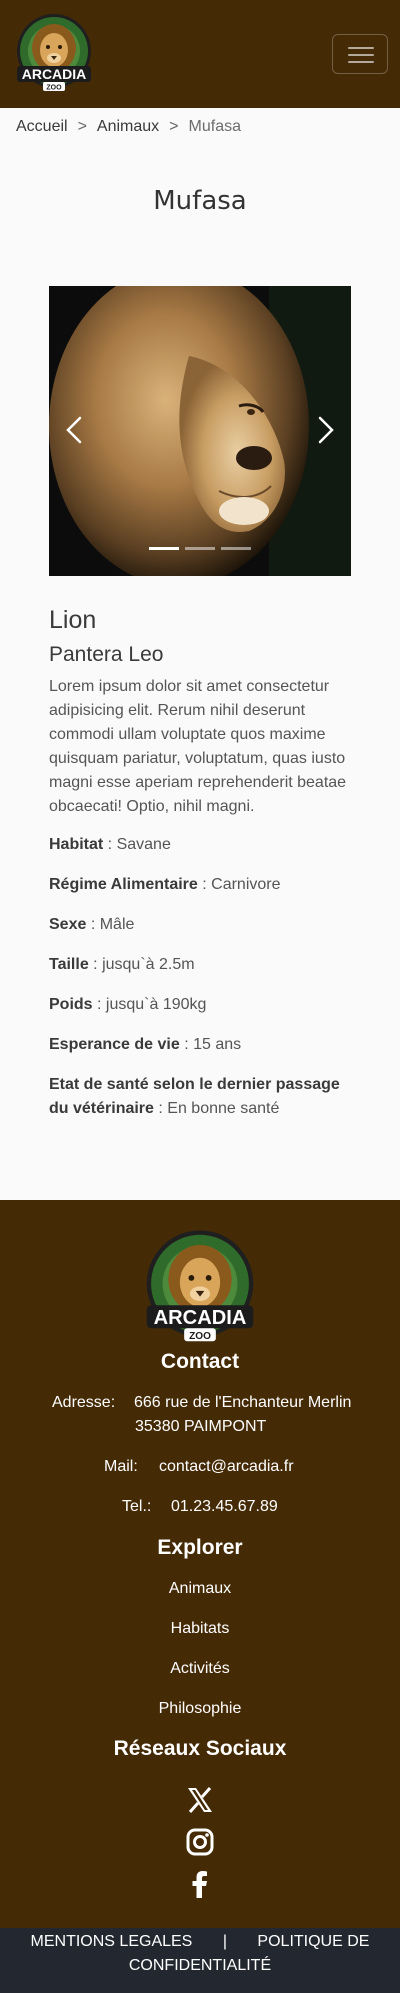 The height and width of the screenshot is (1993, 400). What do you see at coordinates (84, 1402) in the screenshot?
I see `address-label: Adresse:` at bounding box center [84, 1402].